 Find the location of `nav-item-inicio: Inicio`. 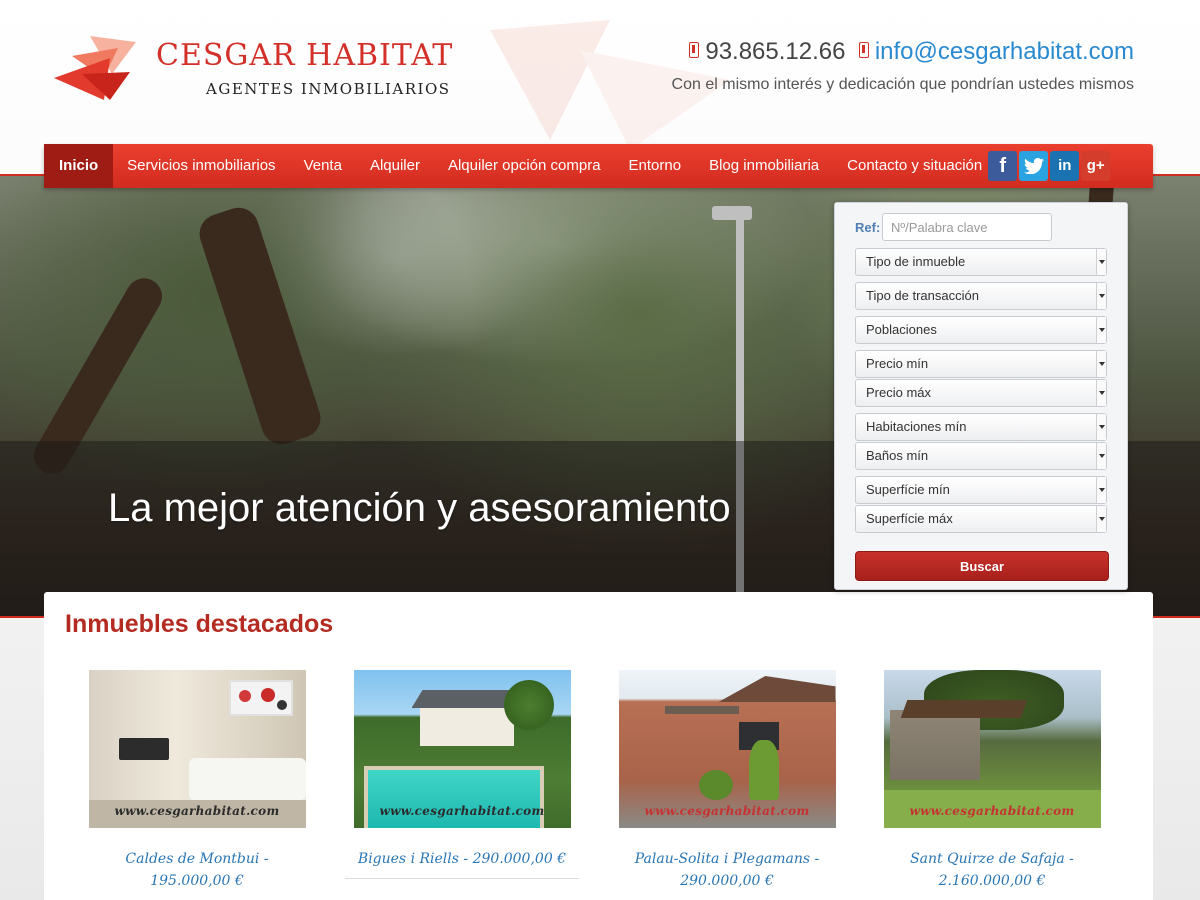

nav-item-inicio: Inicio is located at coordinates (79, 166).